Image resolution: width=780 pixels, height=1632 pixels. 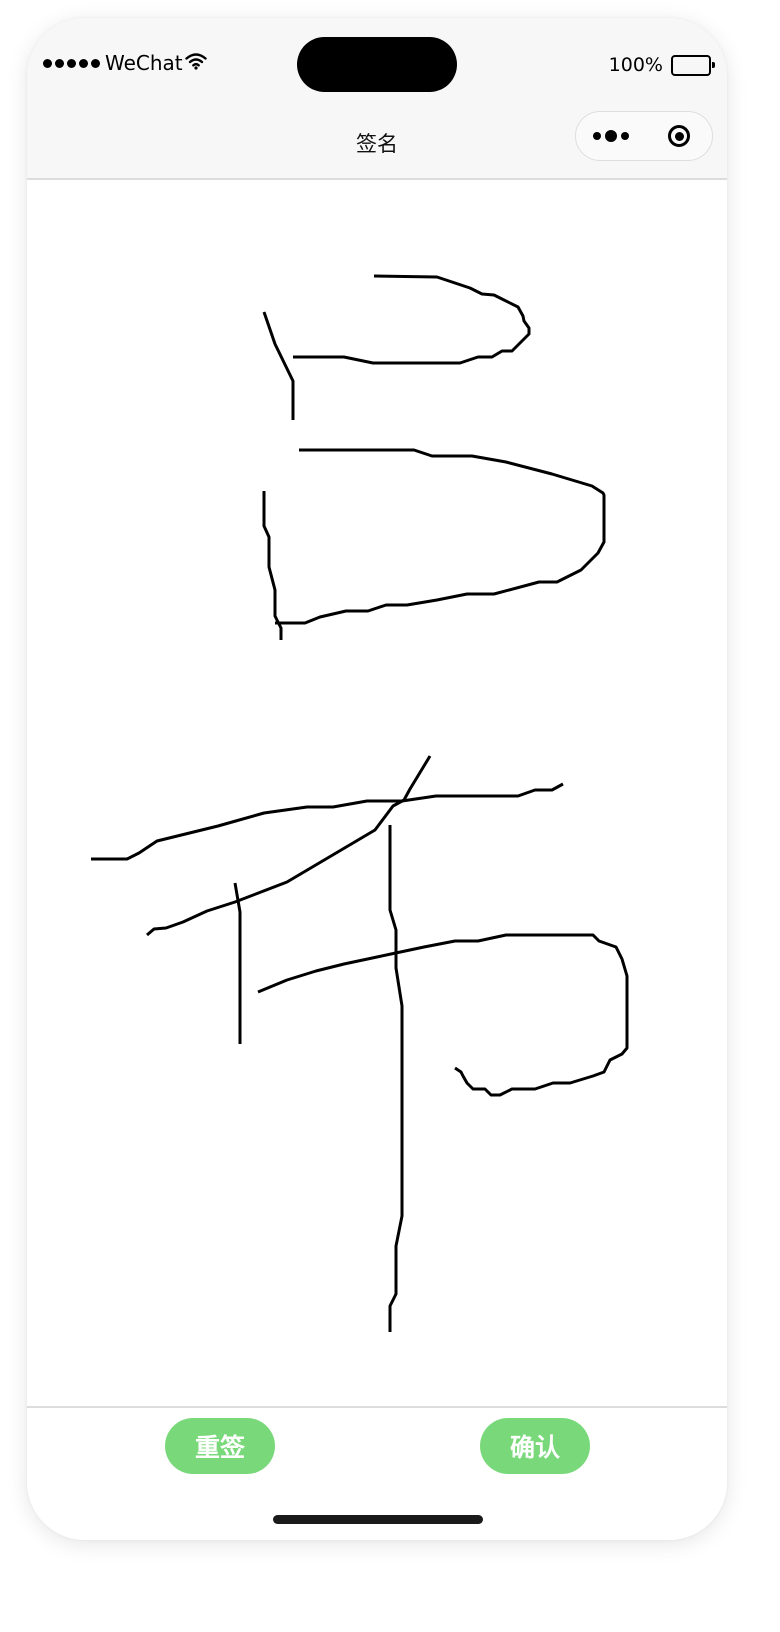 What do you see at coordinates (220, 1446) in the screenshot?
I see `reset-signature-button: 重签` at bounding box center [220, 1446].